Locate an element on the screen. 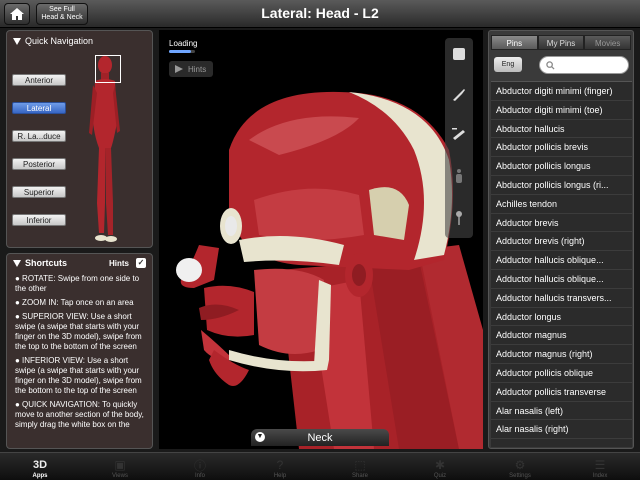 The height and width of the screenshot is (480, 640). muscle-list-item: Alar nasalis (right) is located at coordinates (561, 430).